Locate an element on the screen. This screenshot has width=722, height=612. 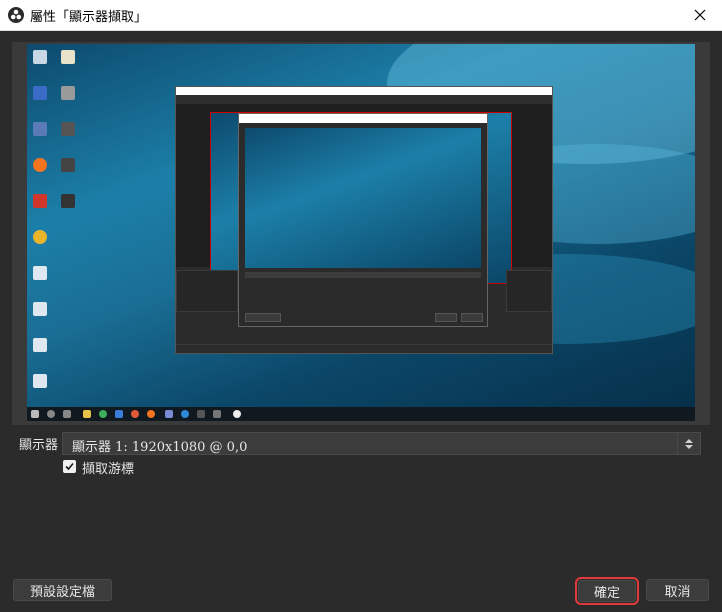
windows-taskbar is located at coordinates (361, 414).